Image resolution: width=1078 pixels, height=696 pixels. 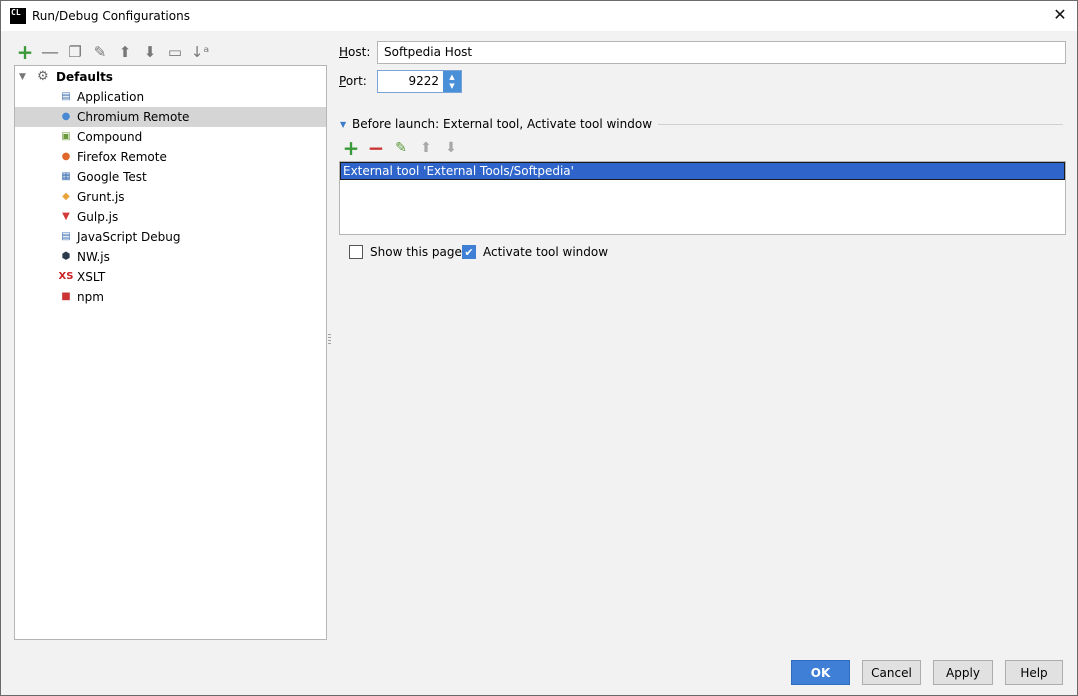 What do you see at coordinates (129, 237) in the screenshot?
I see `tree-item-label: JavaScript Debug` at bounding box center [129, 237].